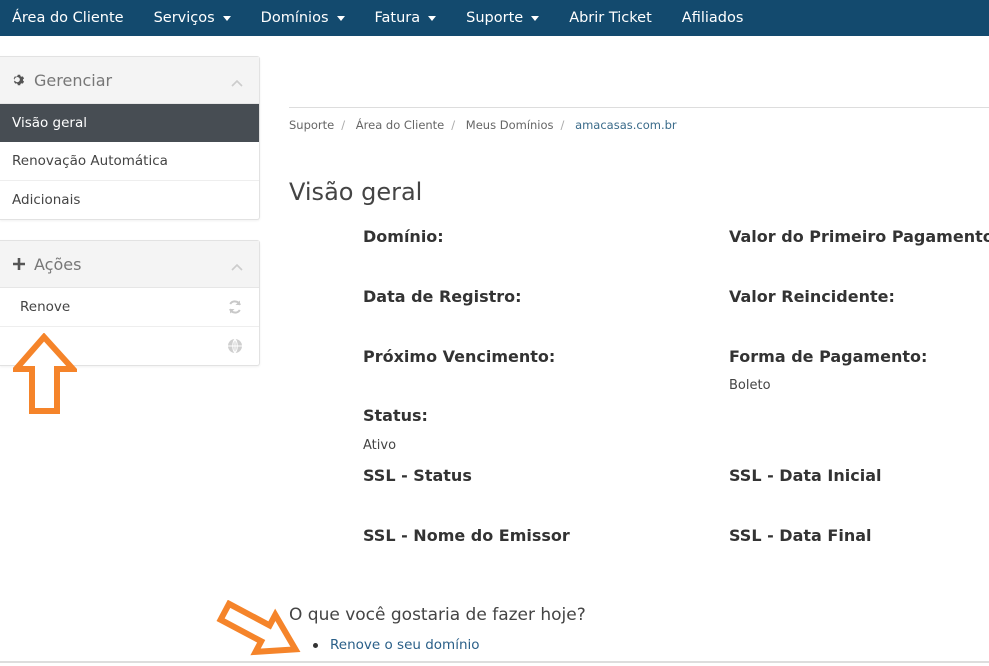  I want to click on nav-label: Área do Cliente, so click(68, 18).